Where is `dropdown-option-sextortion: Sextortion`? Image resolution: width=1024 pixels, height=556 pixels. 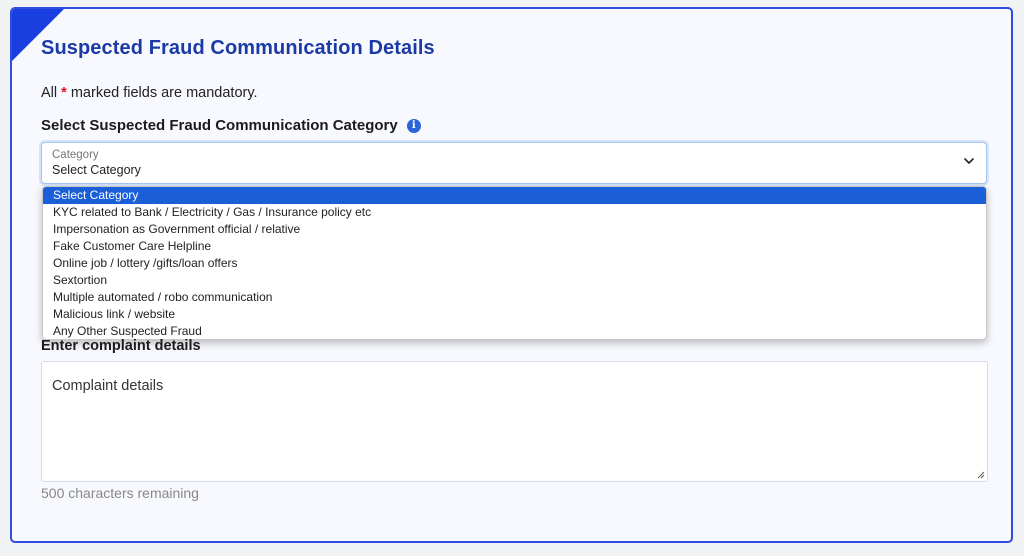 dropdown-option-sextortion: Sextortion is located at coordinates (514, 280).